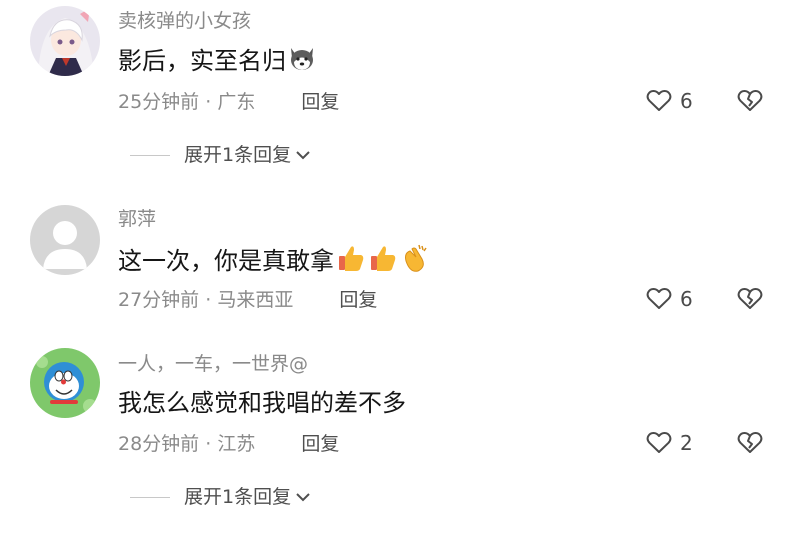 The image size is (800, 537). I want to click on comment-meta: 28分钟前 · 江苏 回复, so click(228, 444).